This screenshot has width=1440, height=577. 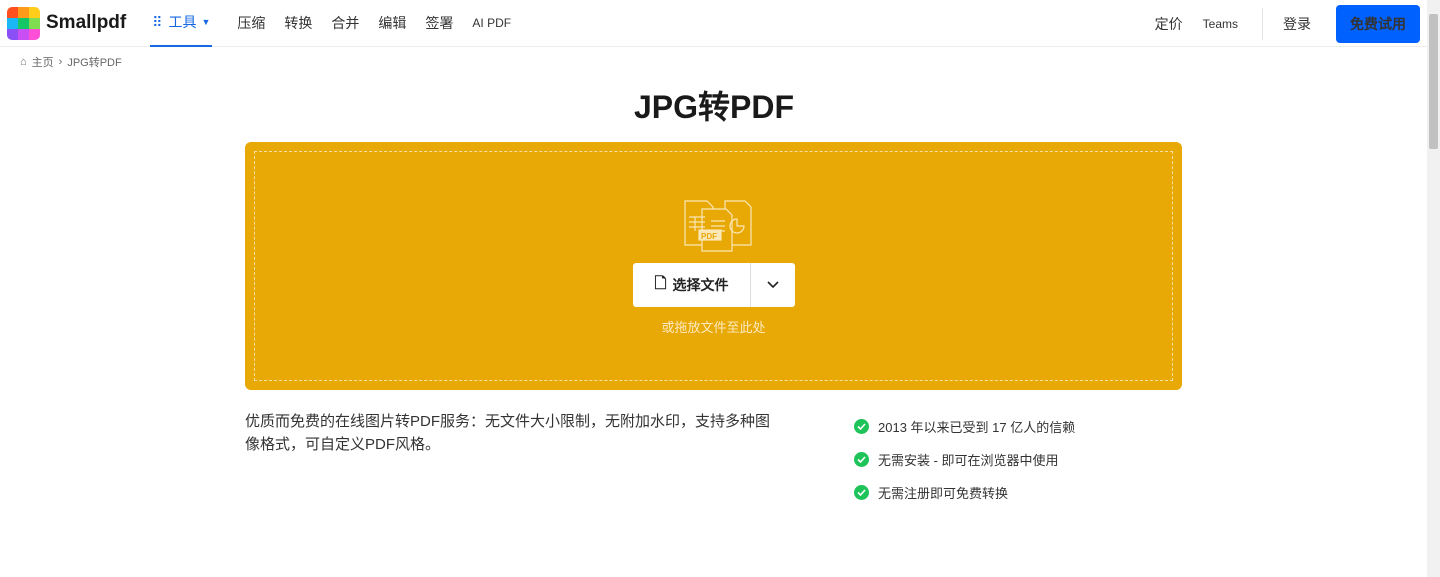 What do you see at coordinates (181, 23) in the screenshot?
I see `nav-tools: ⠿ 工具 ▼` at bounding box center [181, 23].